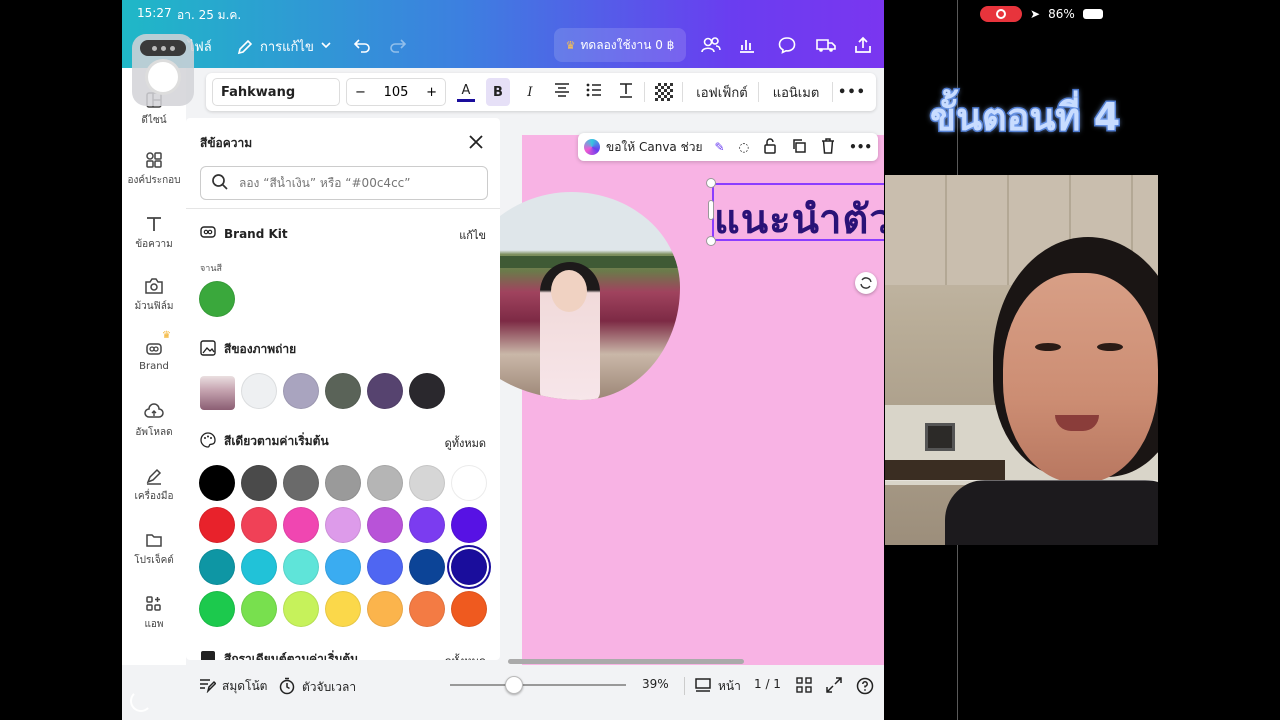 The image size is (1280, 720). I want to click on list-button, so click(594, 92).